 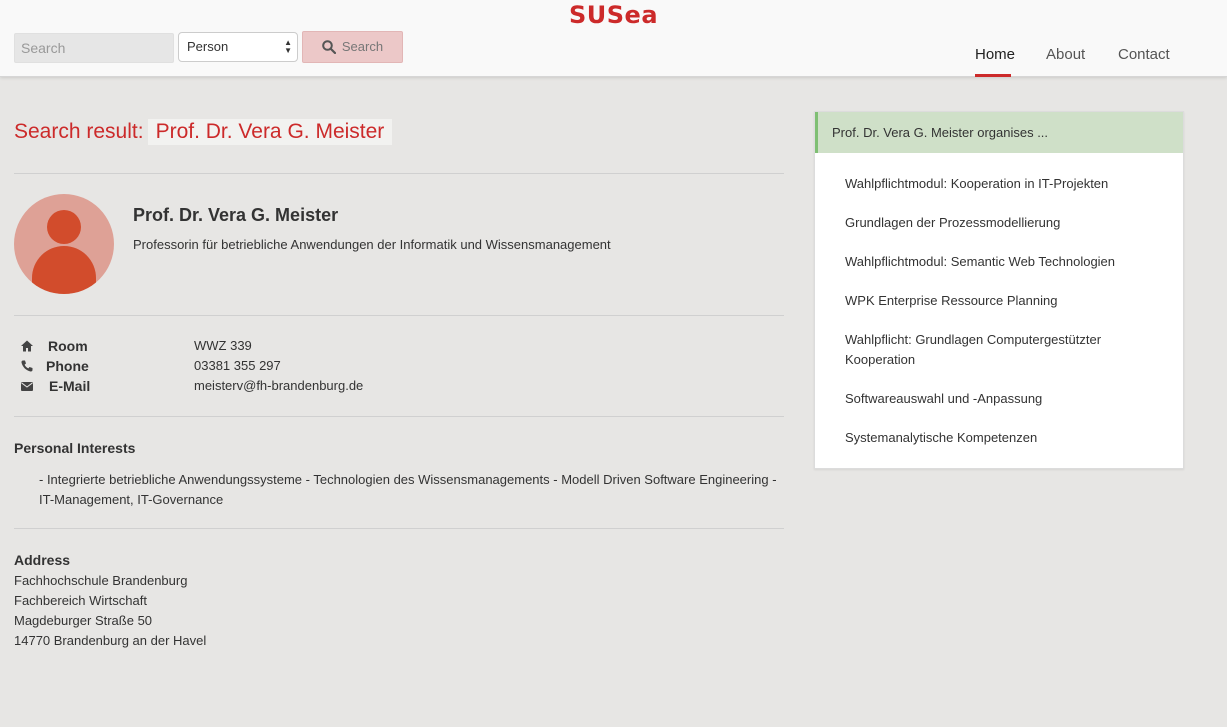 What do you see at coordinates (208, 46) in the screenshot?
I see `search-type-value: Person` at bounding box center [208, 46].